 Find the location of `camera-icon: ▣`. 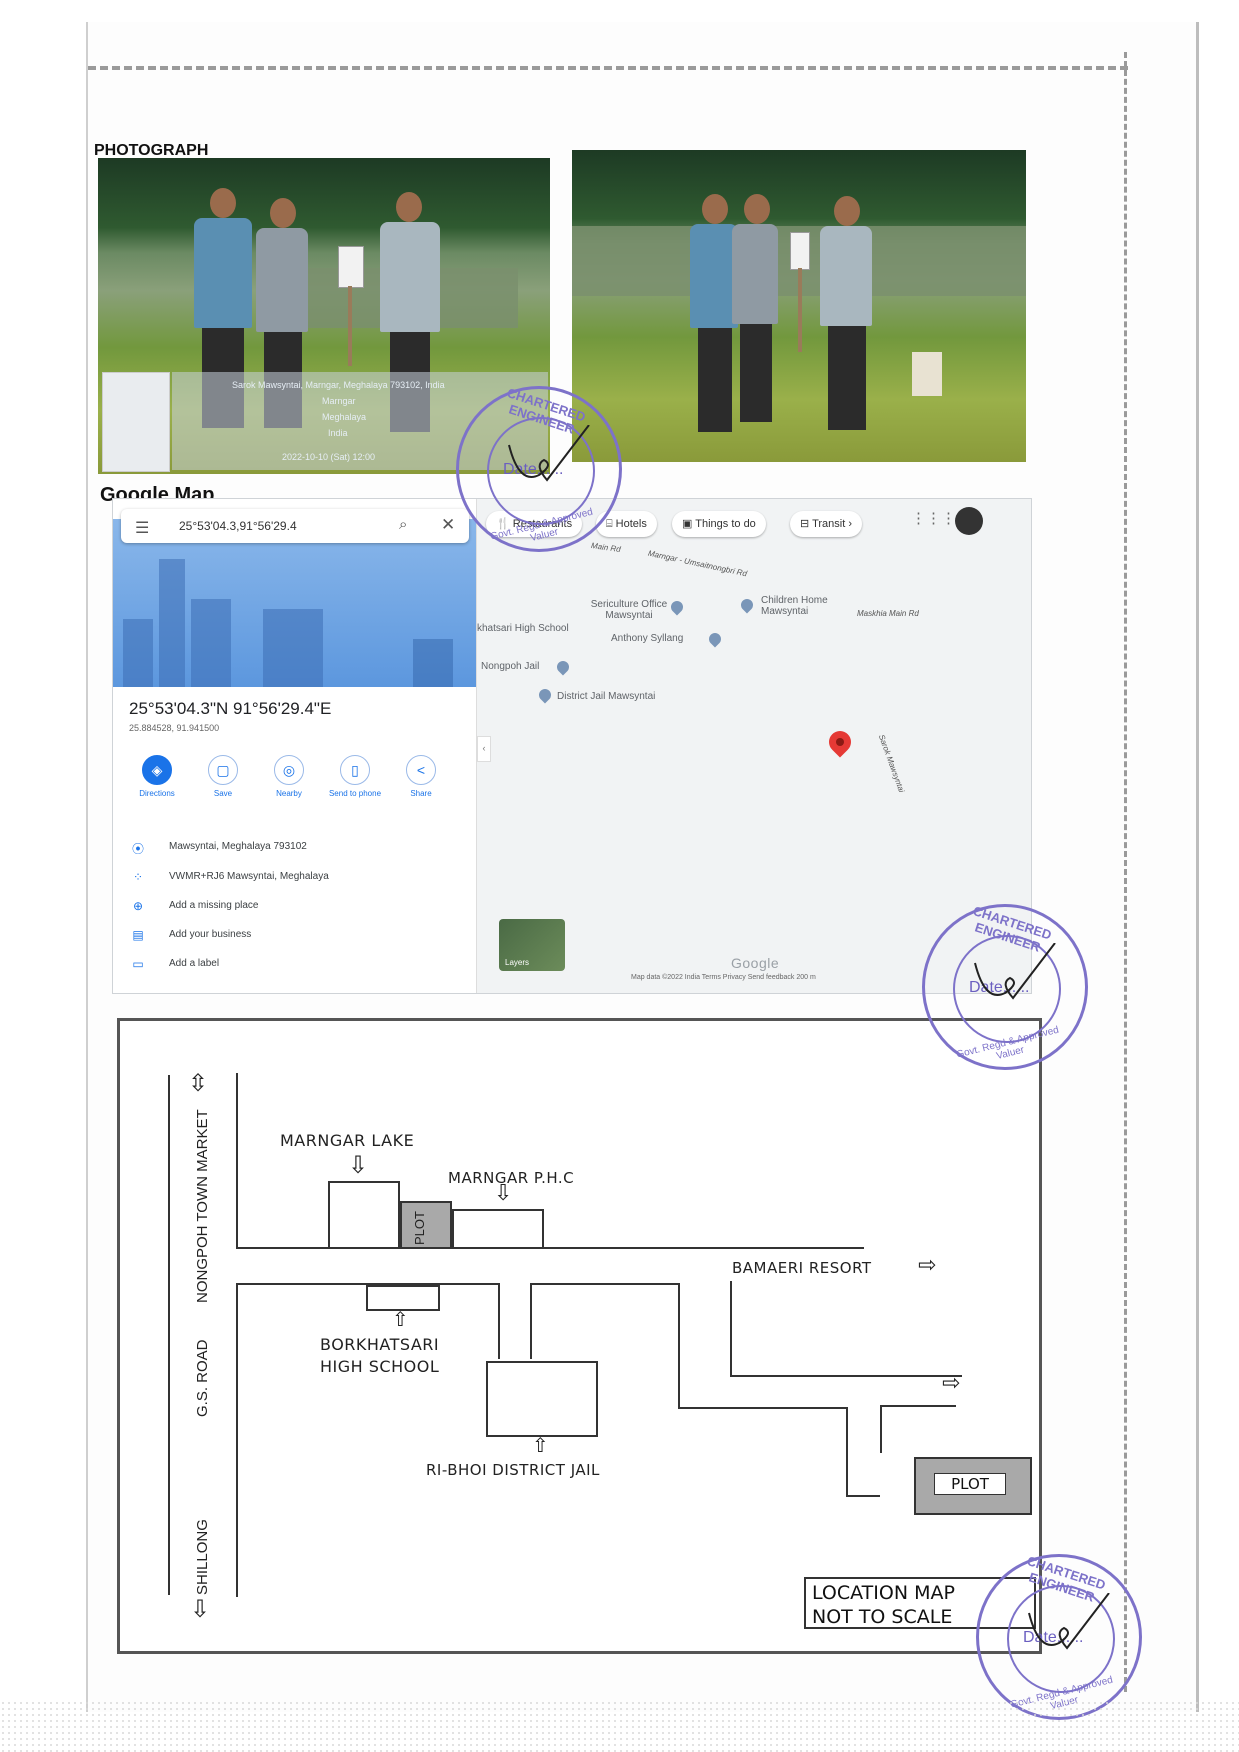

camera-icon: ▣ is located at coordinates (689, 524).